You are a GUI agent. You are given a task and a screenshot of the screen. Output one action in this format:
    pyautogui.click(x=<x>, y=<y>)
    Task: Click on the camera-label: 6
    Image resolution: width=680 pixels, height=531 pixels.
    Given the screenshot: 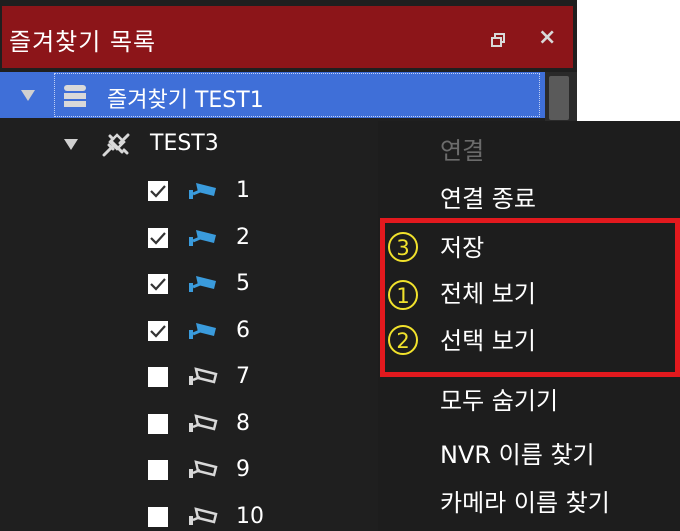 What is the action you would take?
    pyautogui.click(x=243, y=330)
    